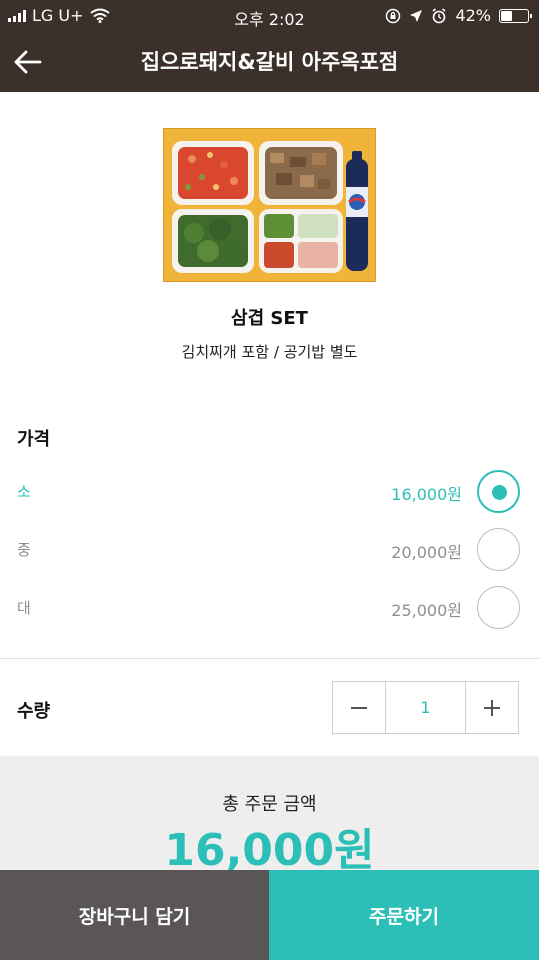  I want to click on option-label: 중, so click(24, 550).